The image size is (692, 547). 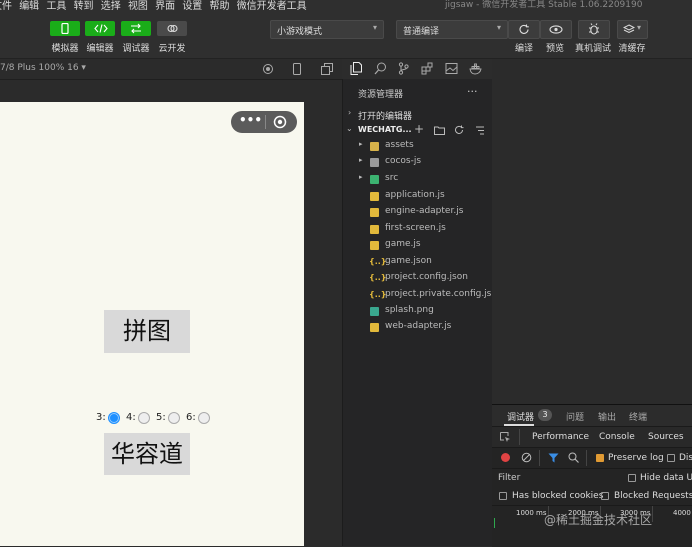 I want to click on more-button: •••, so click(x=250, y=120).